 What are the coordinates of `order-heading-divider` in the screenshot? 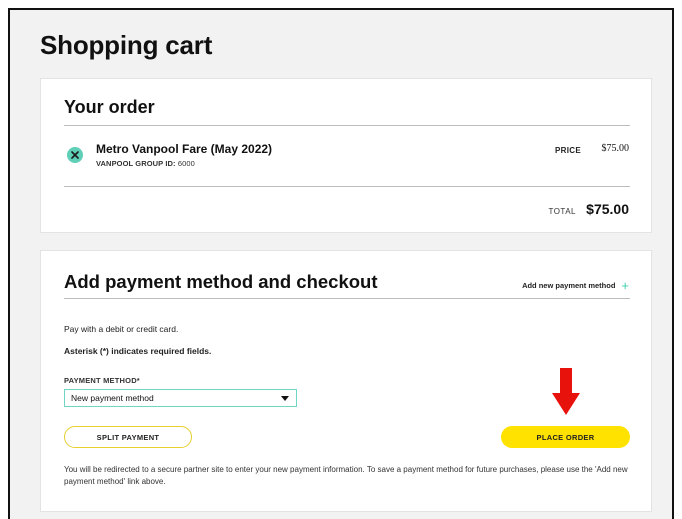 It's located at (347, 125).